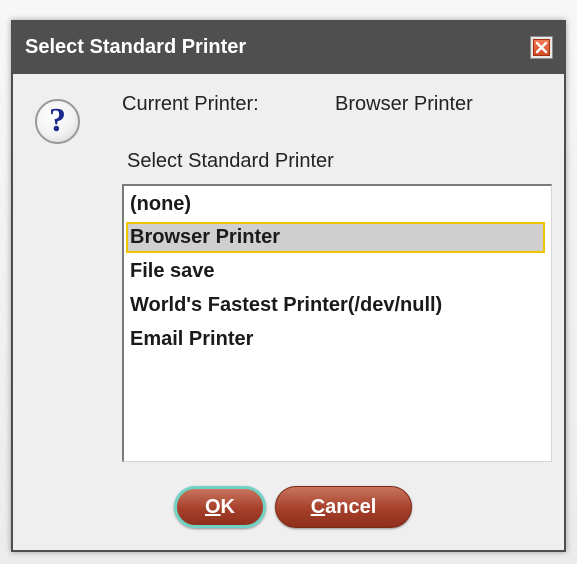 The image size is (577, 564). What do you see at coordinates (335, 339) in the screenshot?
I see `list-item-email-printer: Email Printer` at bounding box center [335, 339].